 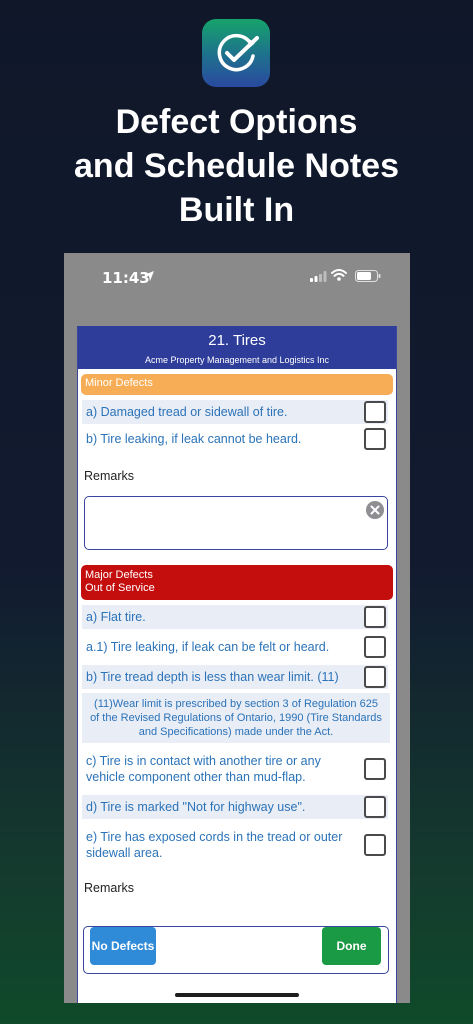 I want to click on no-defects-button: No Defects, so click(x=123, y=946).